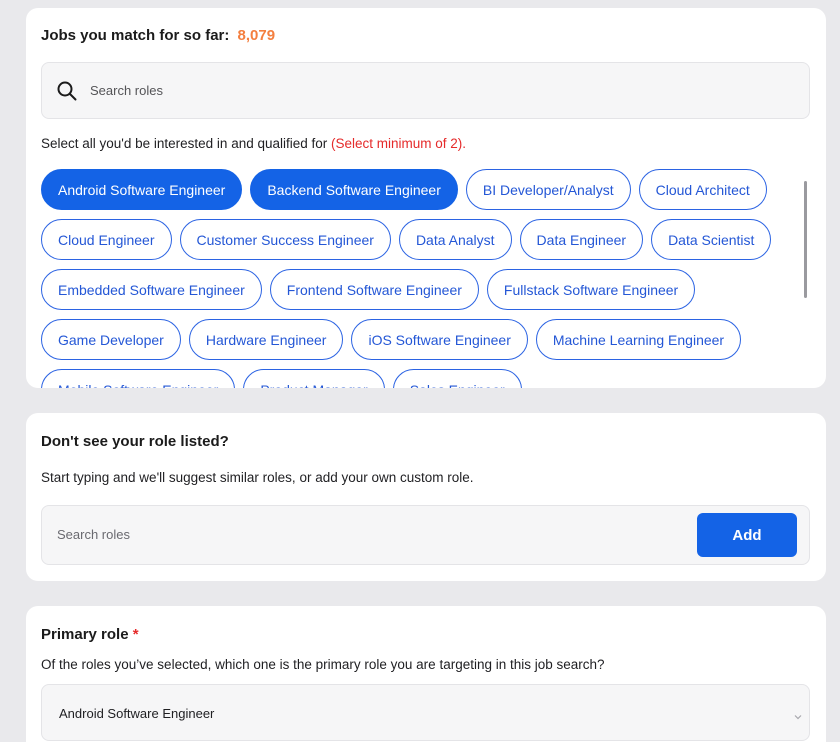 Image resolution: width=840 pixels, height=742 pixels. What do you see at coordinates (747, 535) in the screenshot?
I see `add-role-button: Add` at bounding box center [747, 535].